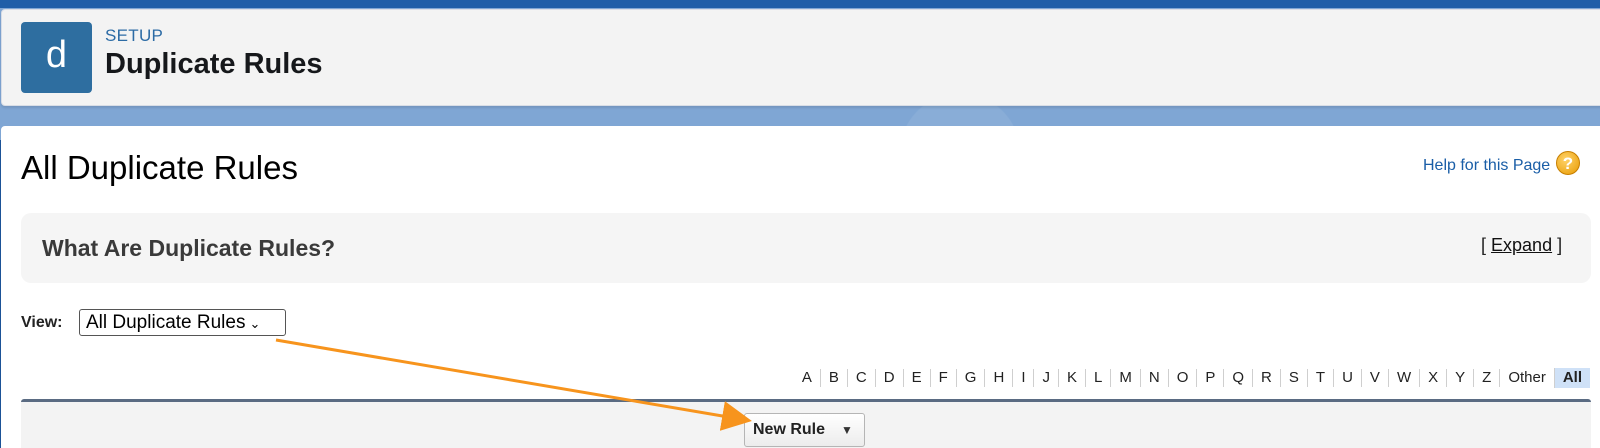  Describe the element at coordinates (860, 378) in the screenshot. I see `alphabet-filter-c: C` at that location.